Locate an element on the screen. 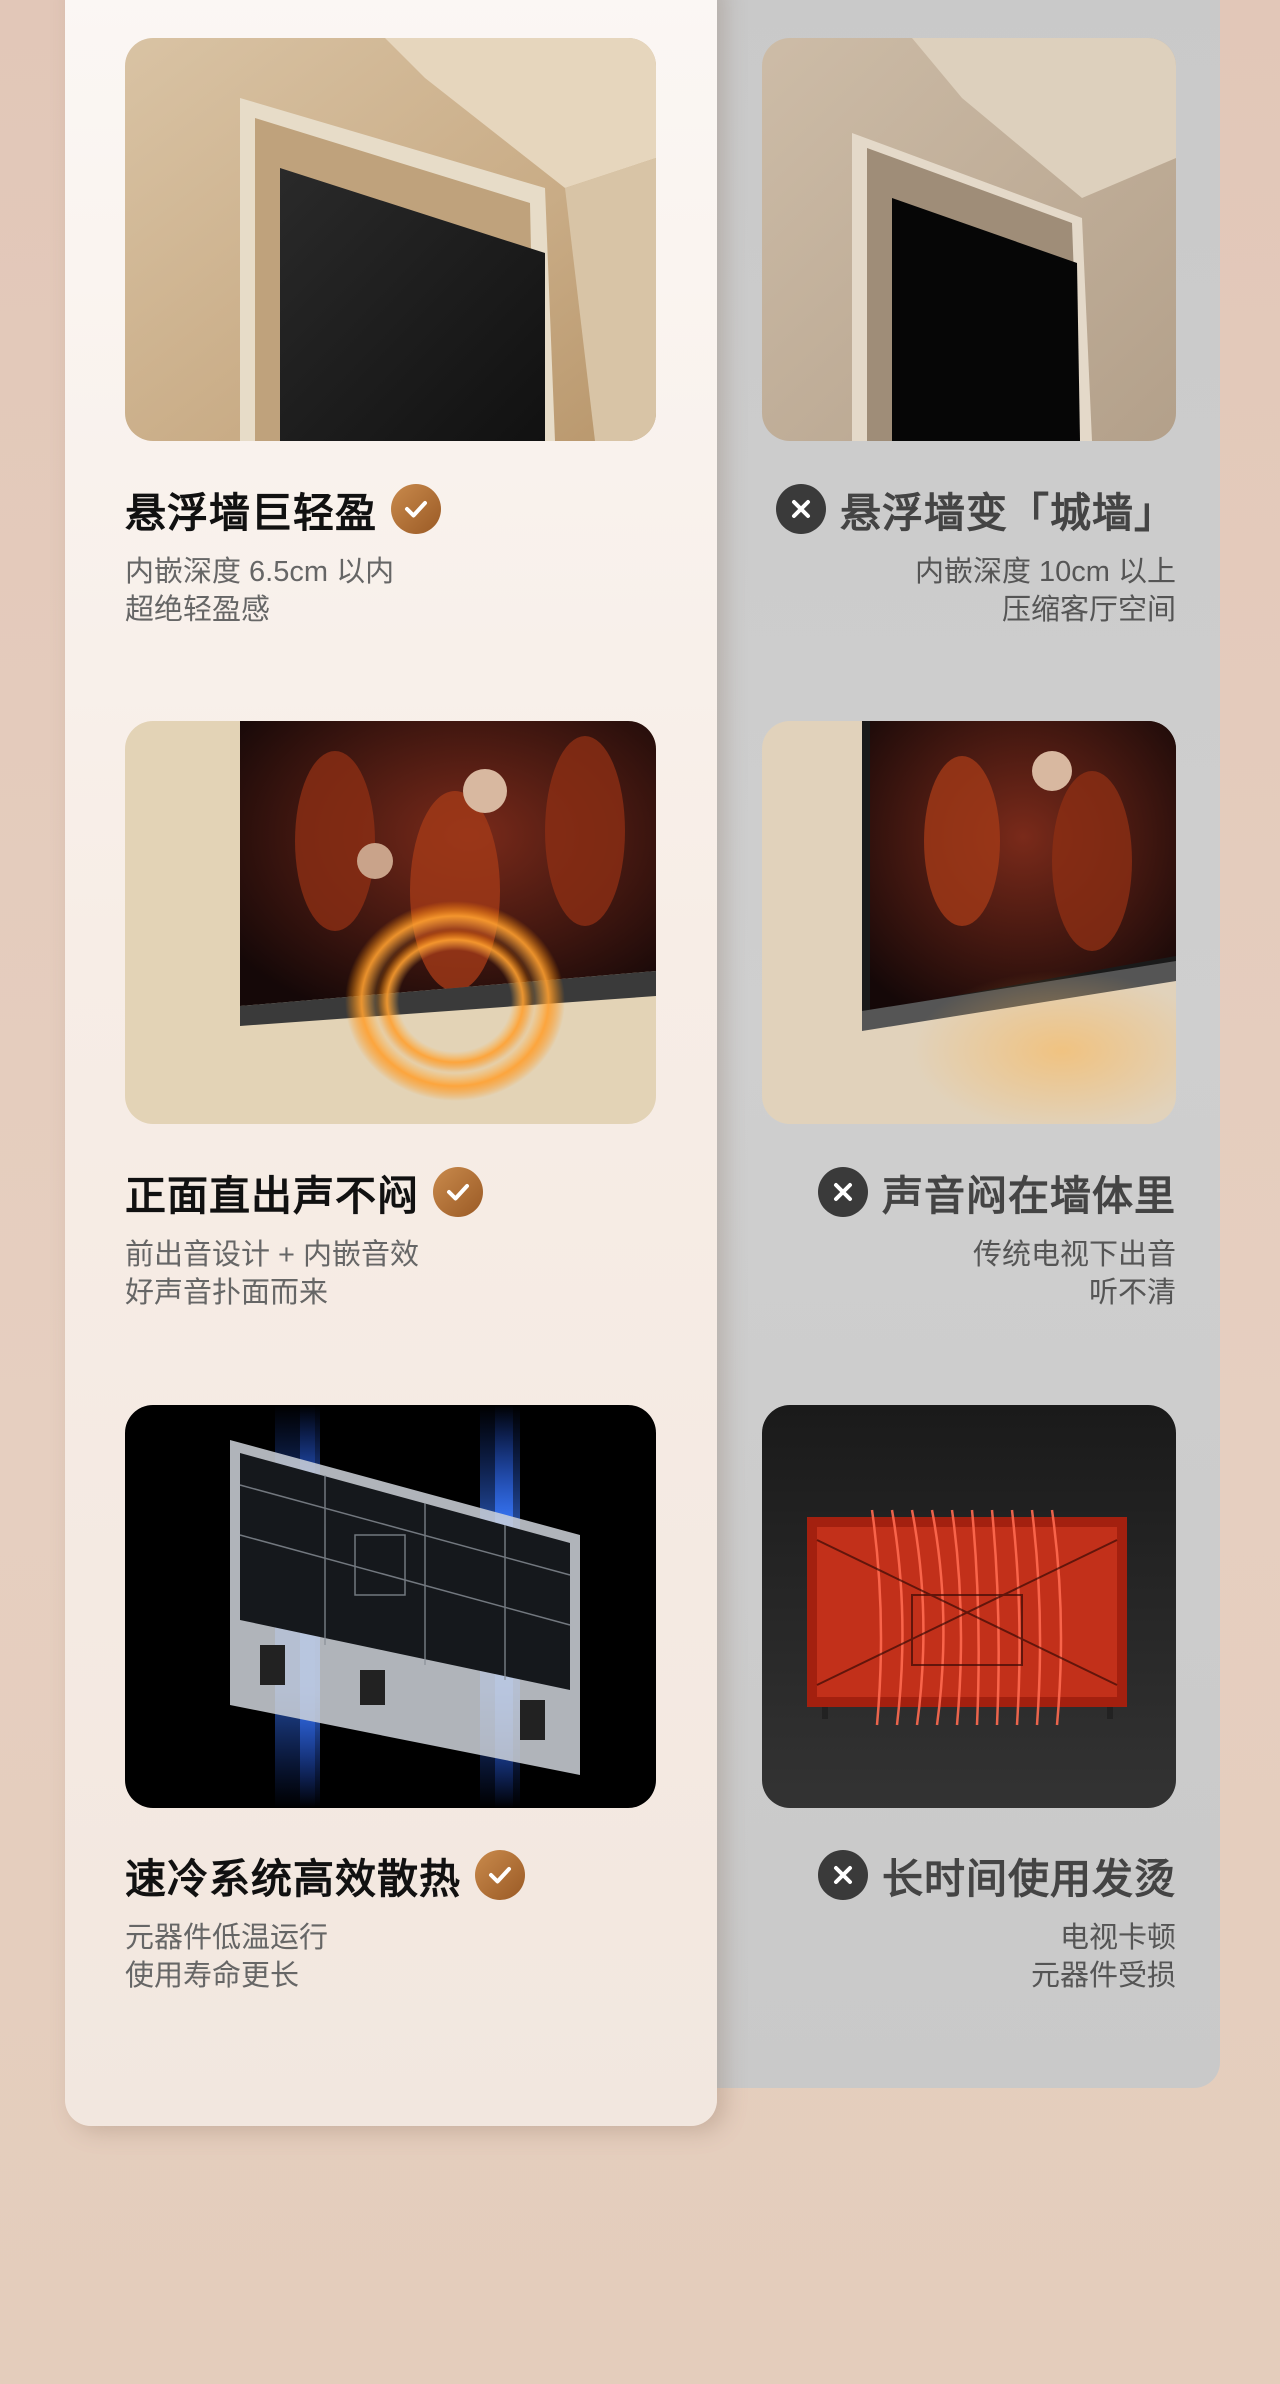 This screenshot has width=1280, height=2384. disadvantage-desc-1: 内嵌深度 10cm 以上 压缩客厅空间 is located at coordinates (1045, 591).